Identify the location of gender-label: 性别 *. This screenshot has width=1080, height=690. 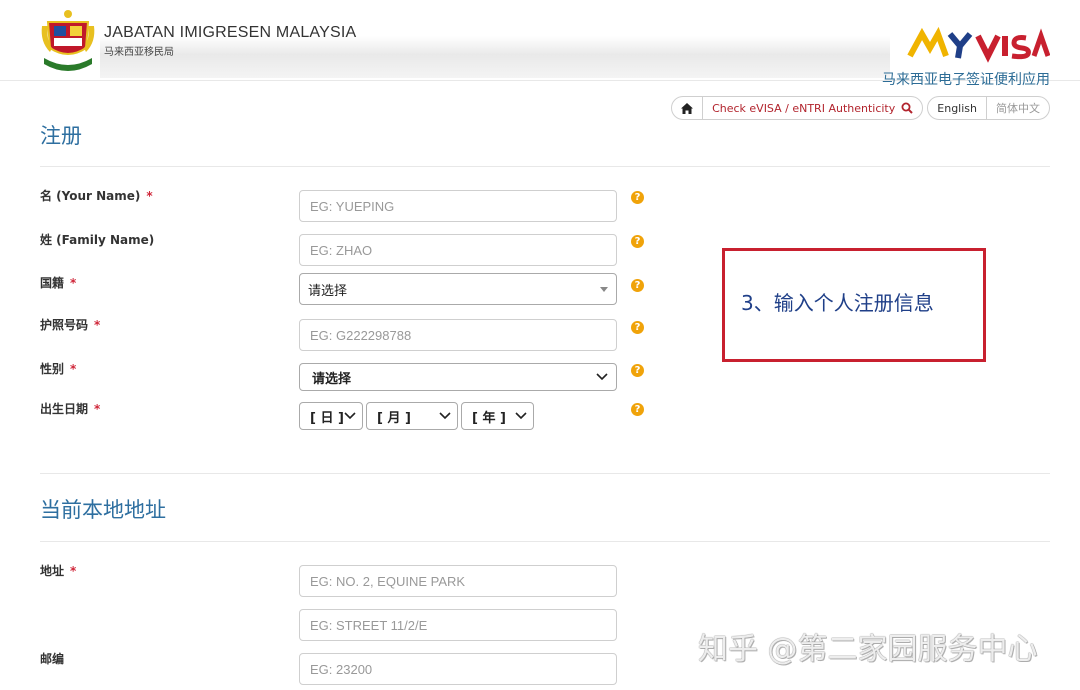
(58, 369).